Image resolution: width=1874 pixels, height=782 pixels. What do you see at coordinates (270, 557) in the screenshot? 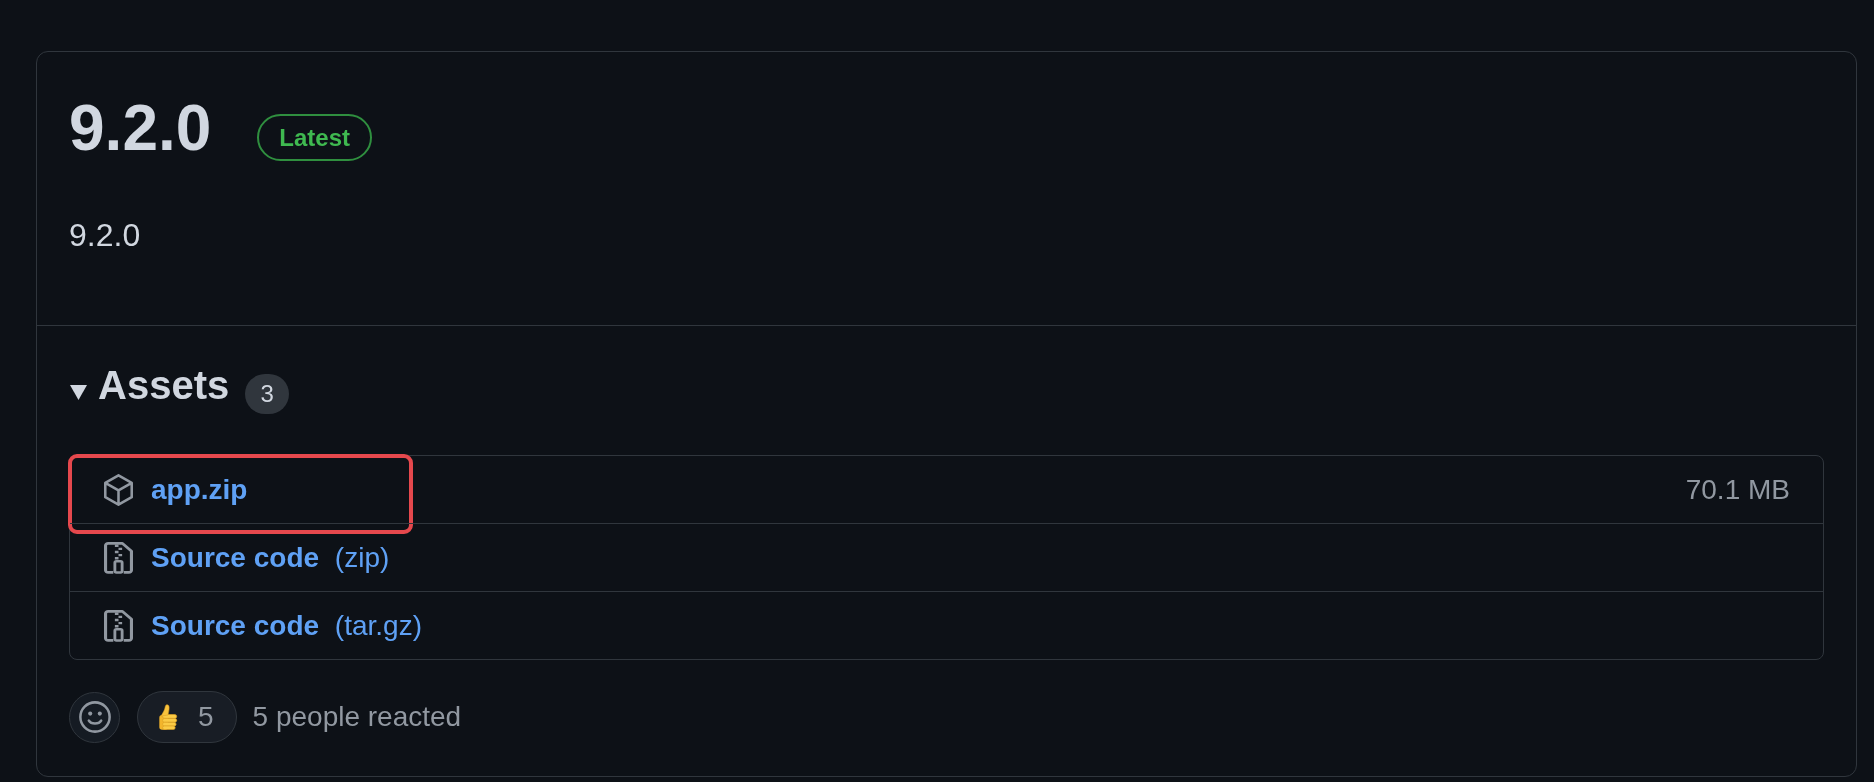
I see `asset-link: Source code (zip)` at bounding box center [270, 557].